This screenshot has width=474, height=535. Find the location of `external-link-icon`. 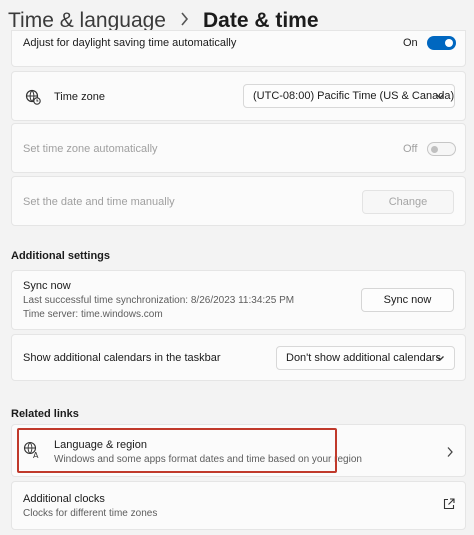

external-link-icon is located at coordinates (449, 506).